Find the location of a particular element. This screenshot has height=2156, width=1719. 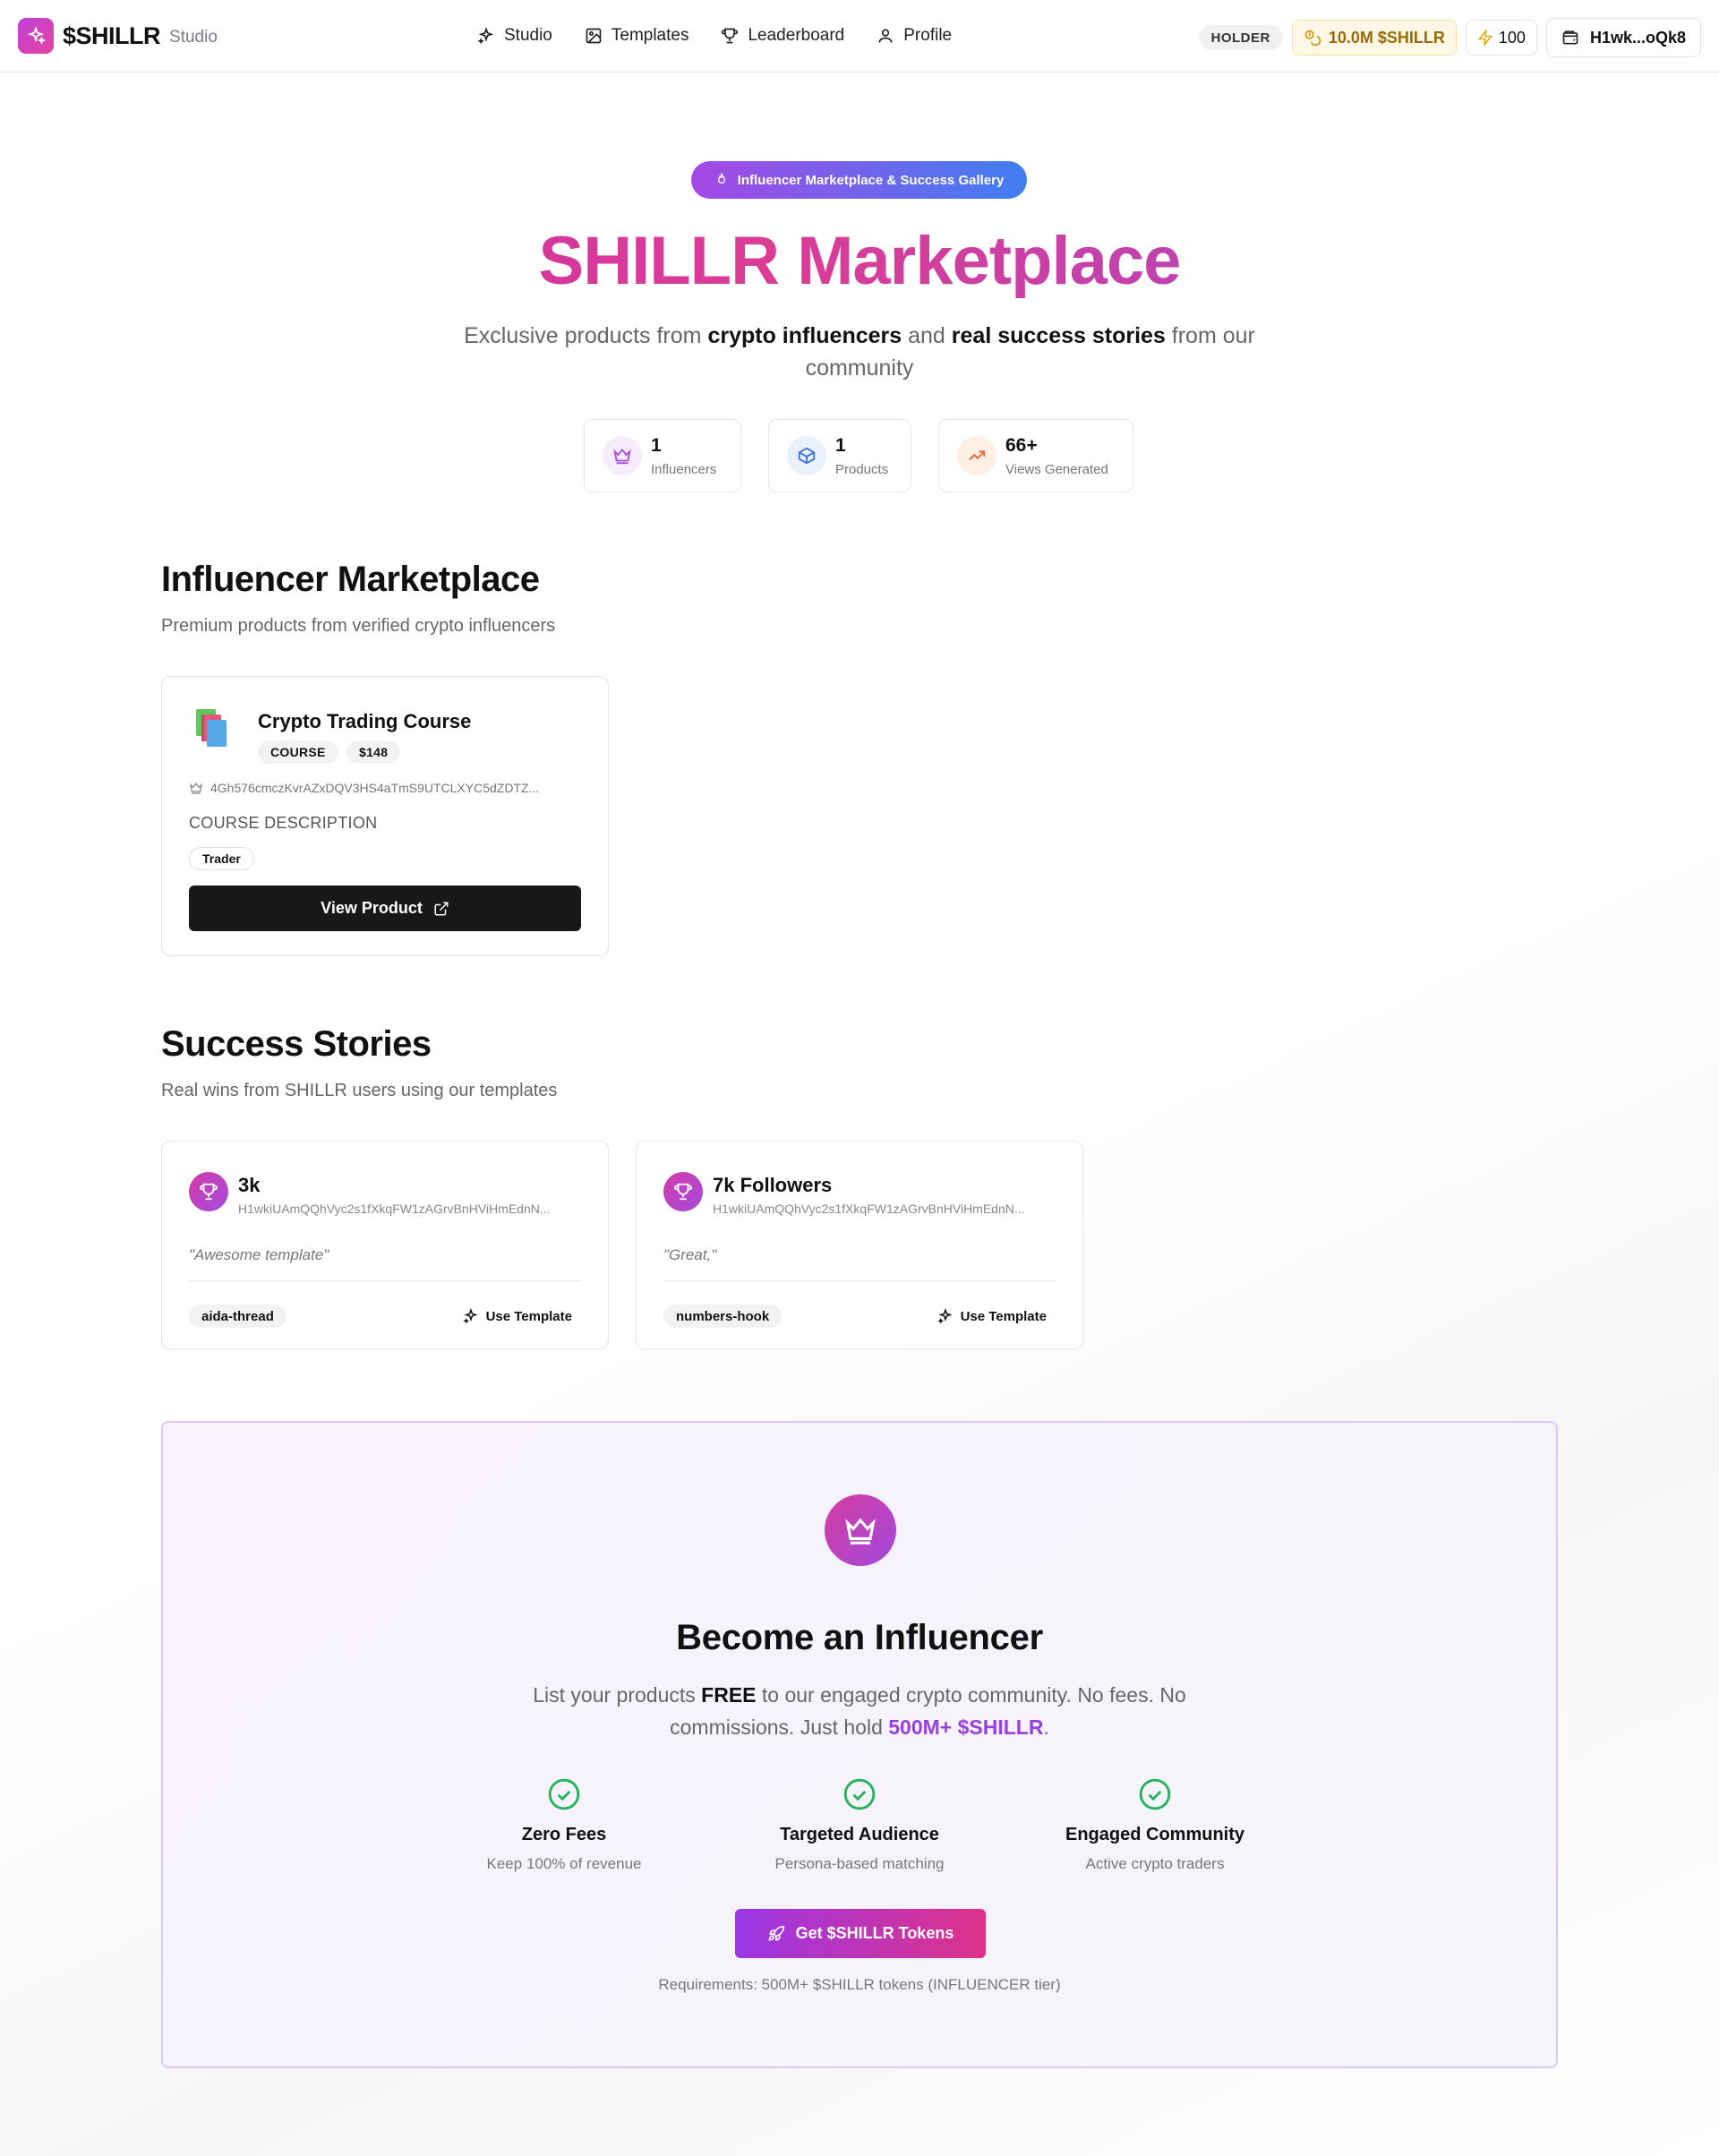

image-icon is located at coordinates (594, 36).